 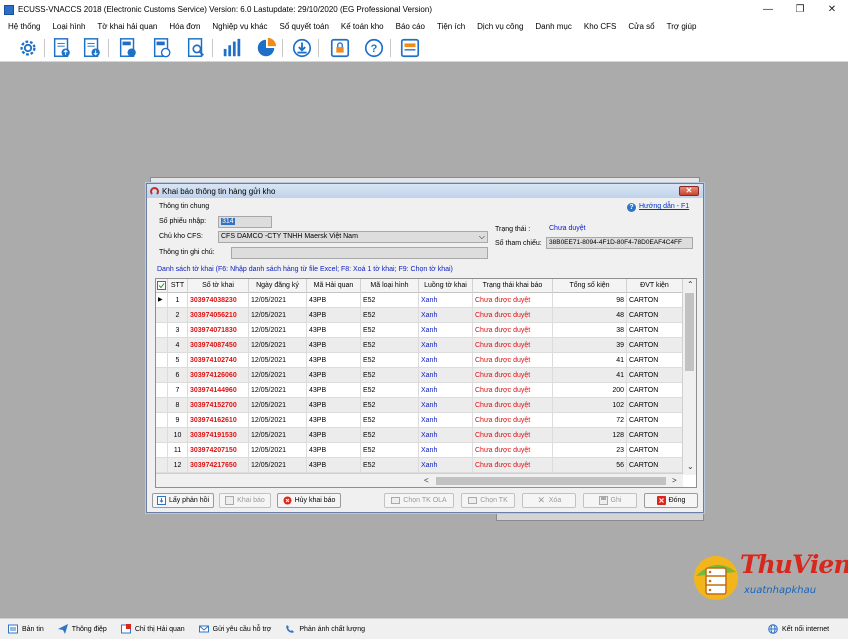 I want to click on status-gui-yeu-cau: Gửi yêu cầu hỗ trợ, so click(x=234, y=629).